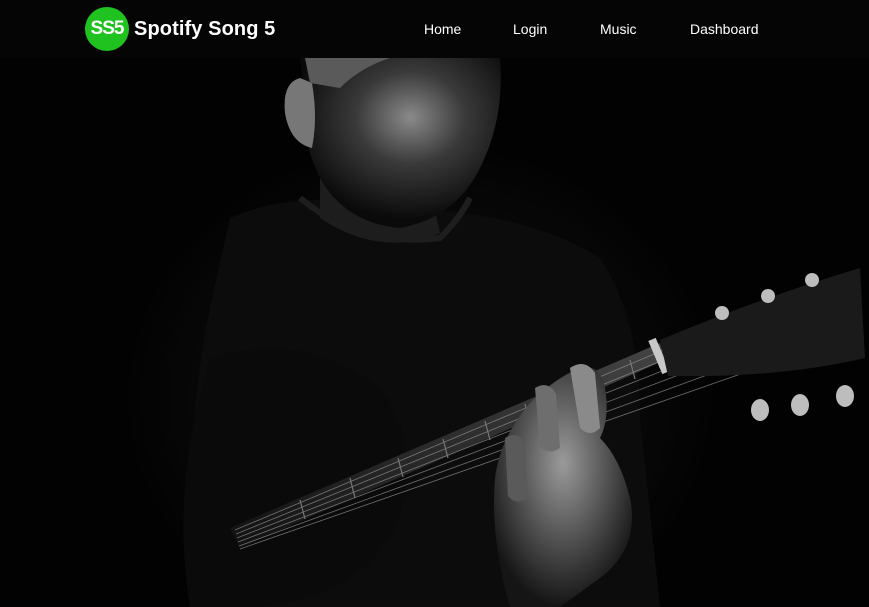 Image resolution: width=869 pixels, height=607 pixels. What do you see at coordinates (530, 29) in the screenshot?
I see `nav-login-link: Login` at bounding box center [530, 29].